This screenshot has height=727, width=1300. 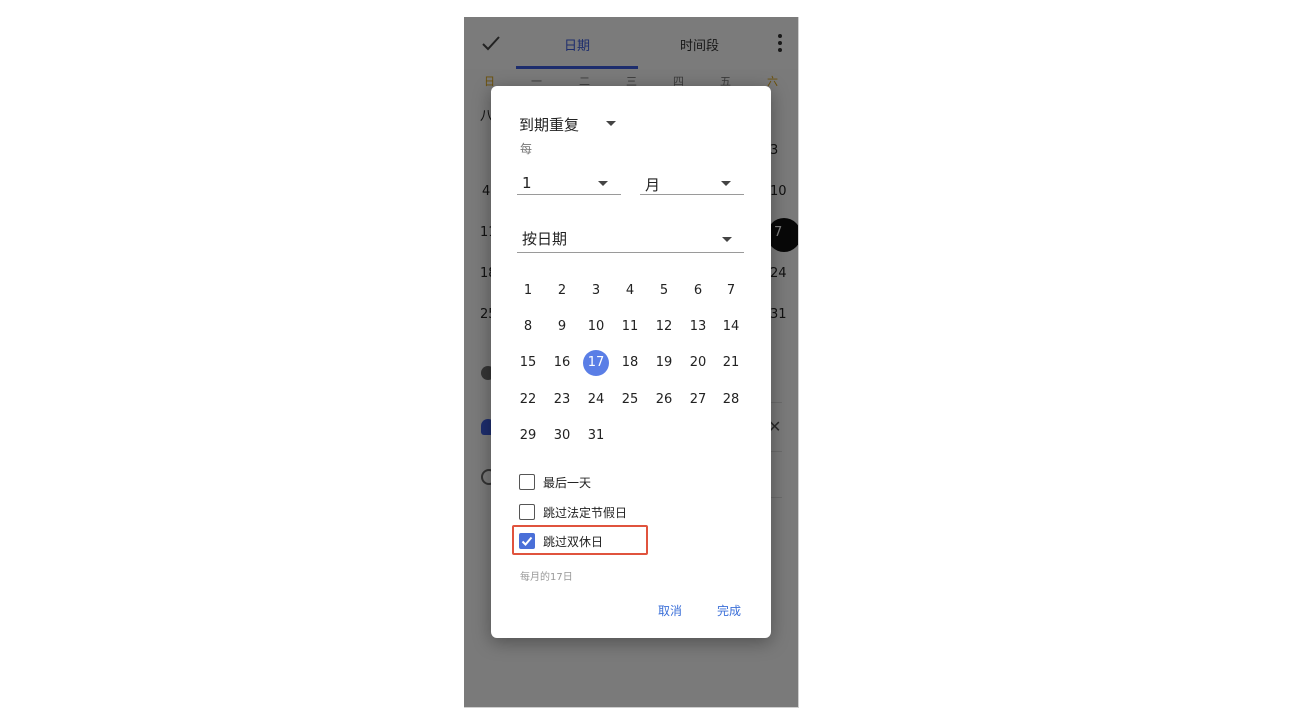 What do you see at coordinates (562, 436) in the screenshot?
I see `day-cell: 30` at bounding box center [562, 436].